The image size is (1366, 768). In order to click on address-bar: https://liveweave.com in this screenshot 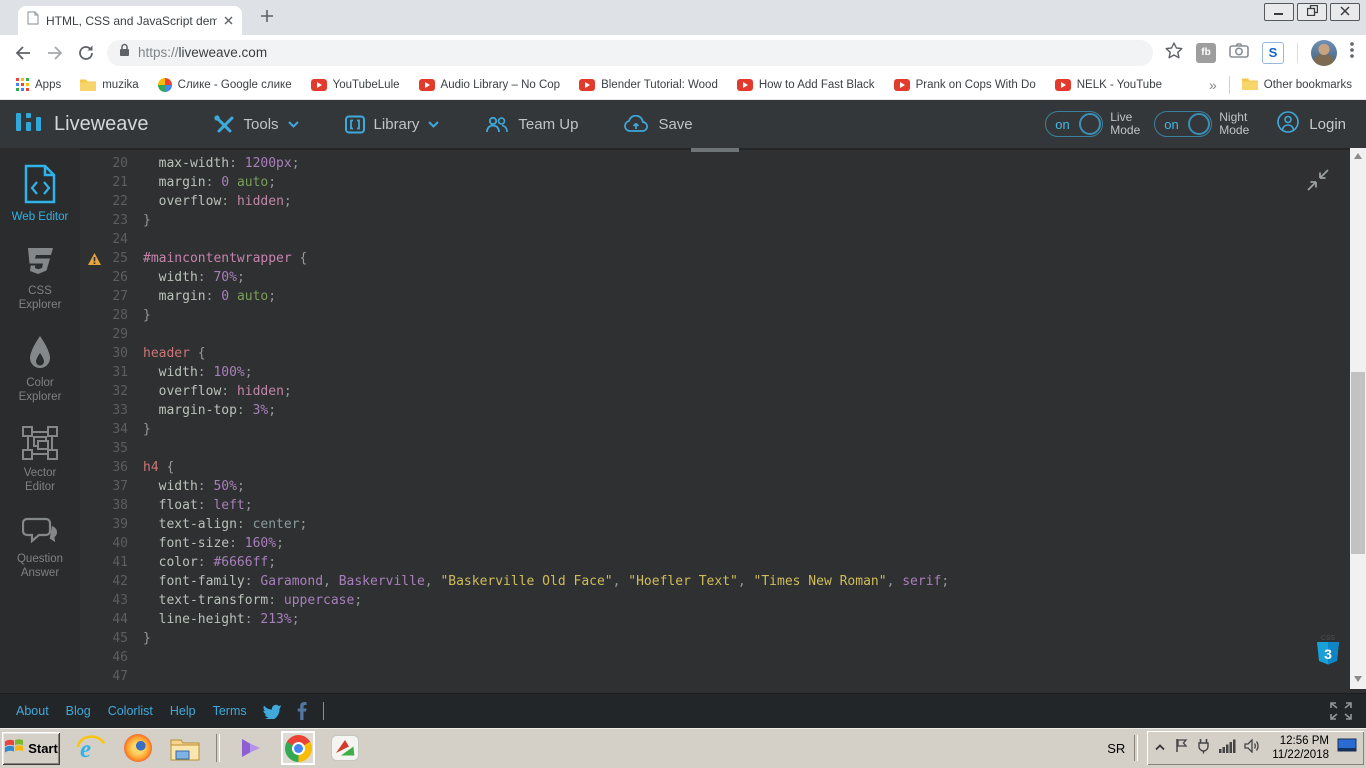, I will do `click(630, 52)`.